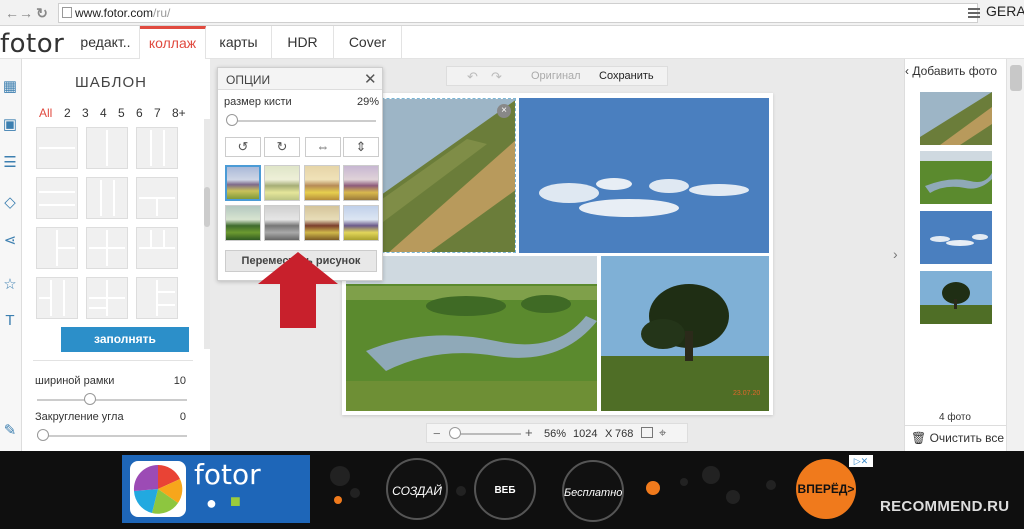 The height and width of the screenshot is (529, 1024). Describe the element at coordinates (685, 333) in the screenshot. I see `collage-photo-tree: 23.07.20` at that location.